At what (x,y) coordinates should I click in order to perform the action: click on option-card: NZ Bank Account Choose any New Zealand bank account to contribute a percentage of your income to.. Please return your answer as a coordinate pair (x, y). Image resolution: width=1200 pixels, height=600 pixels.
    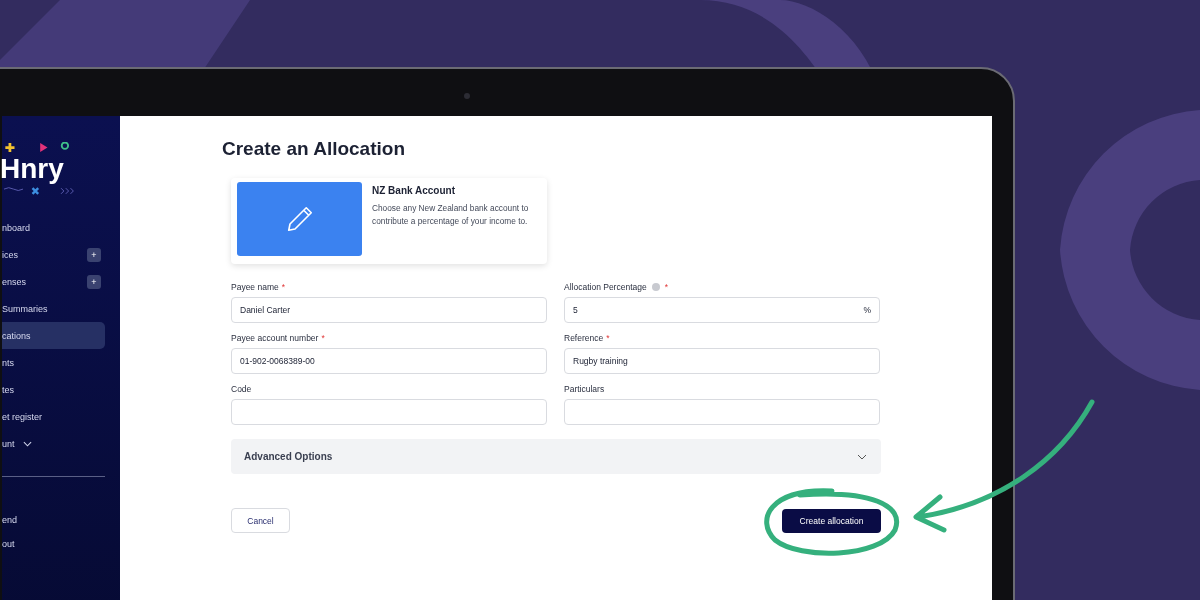
    Looking at the image, I should click on (389, 221).